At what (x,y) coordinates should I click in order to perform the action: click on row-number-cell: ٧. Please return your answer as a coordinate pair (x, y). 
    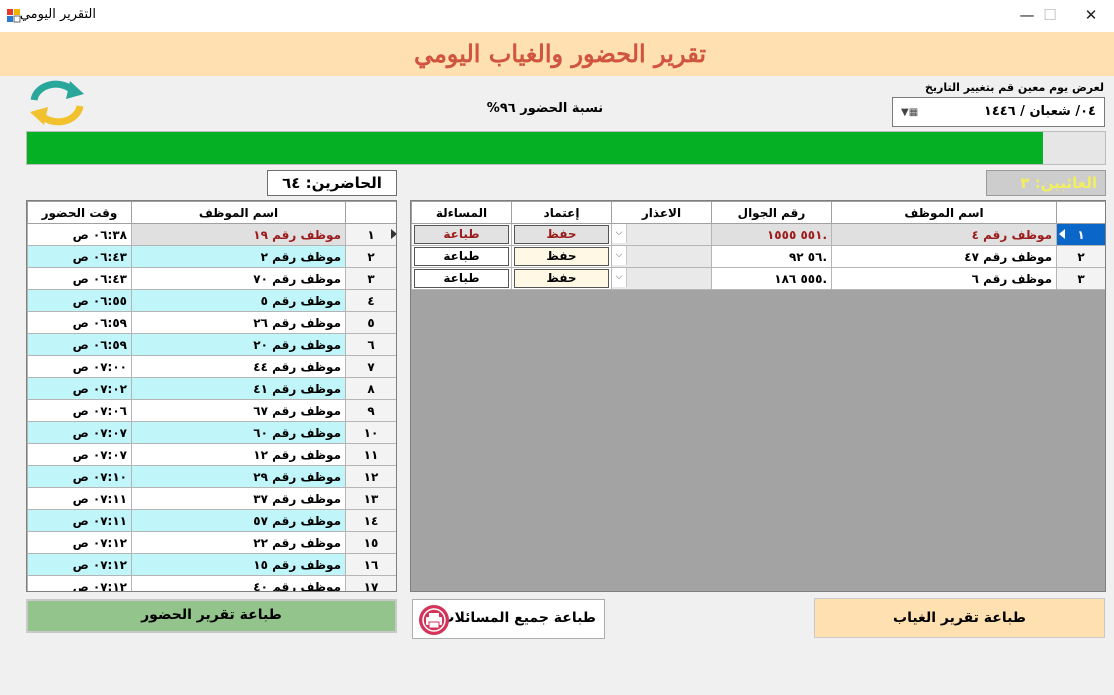
    Looking at the image, I should click on (370, 366).